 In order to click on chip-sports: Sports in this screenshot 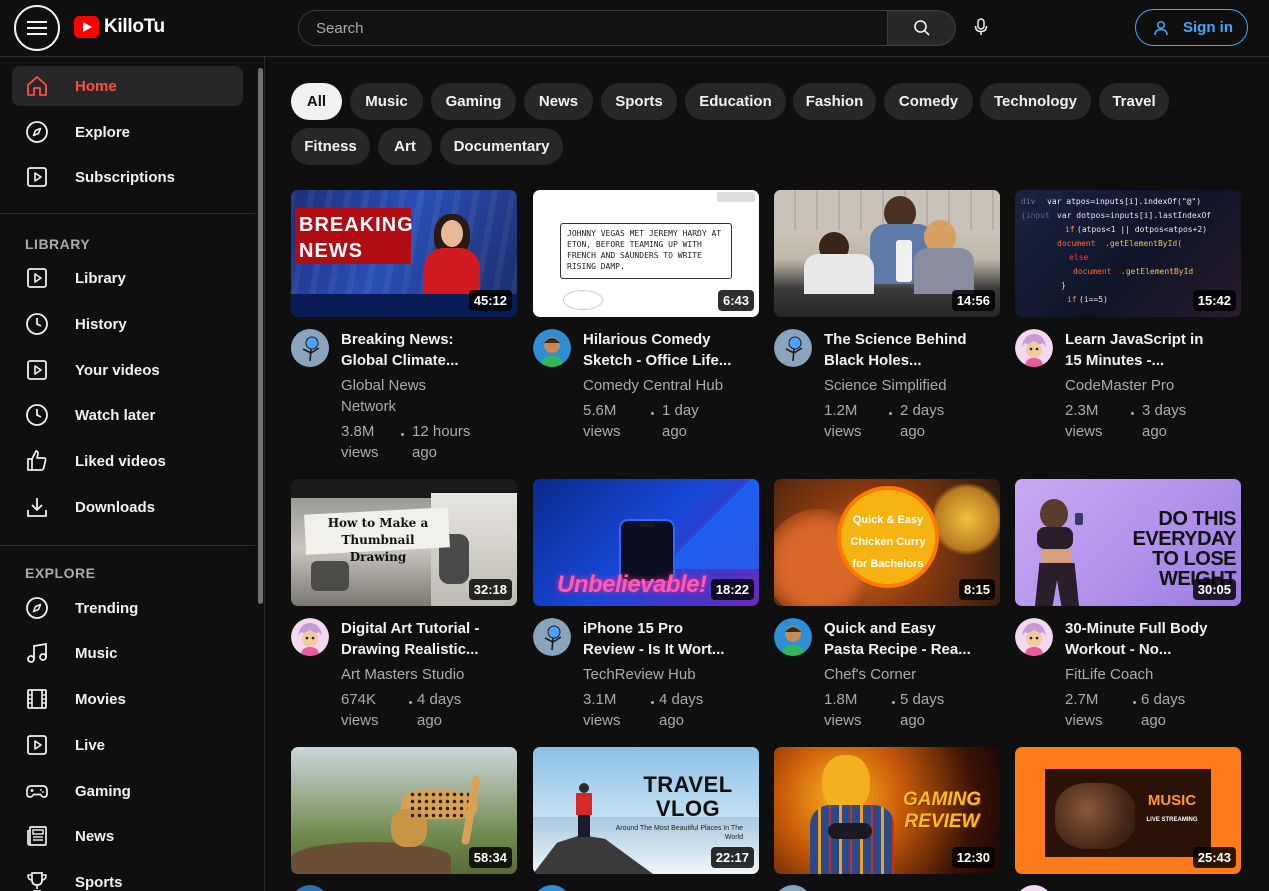, I will do `click(639, 101)`.